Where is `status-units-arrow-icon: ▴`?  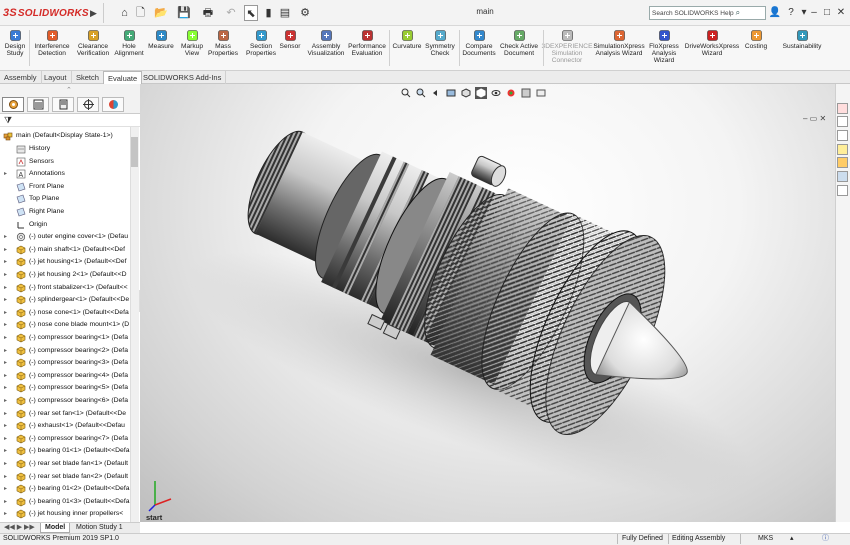 status-units-arrow-icon: ▴ is located at coordinates (792, 539).